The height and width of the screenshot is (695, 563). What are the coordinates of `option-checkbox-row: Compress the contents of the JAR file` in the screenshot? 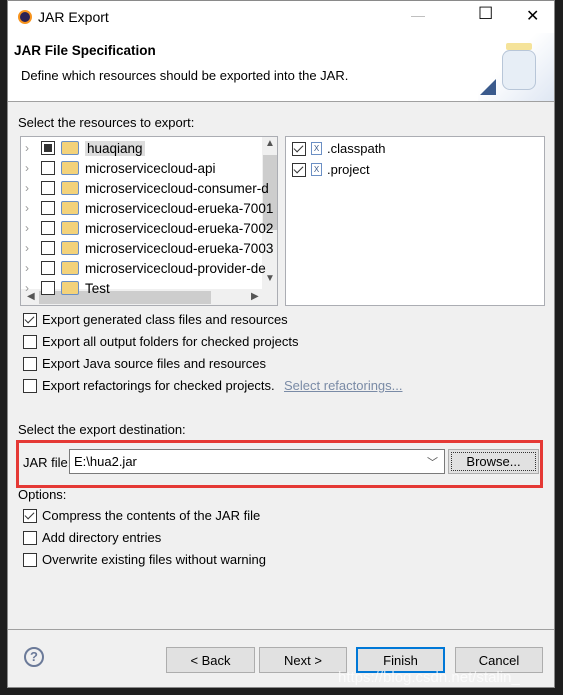 It's located at (141, 515).